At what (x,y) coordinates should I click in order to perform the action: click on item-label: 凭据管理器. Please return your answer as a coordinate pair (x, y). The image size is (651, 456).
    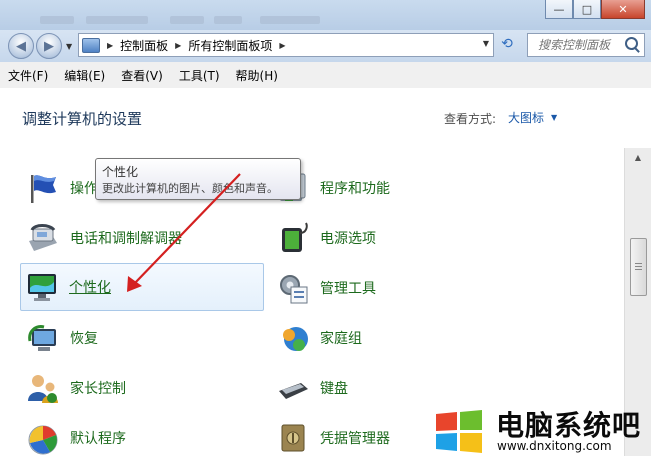
    Looking at the image, I should click on (355, 439).